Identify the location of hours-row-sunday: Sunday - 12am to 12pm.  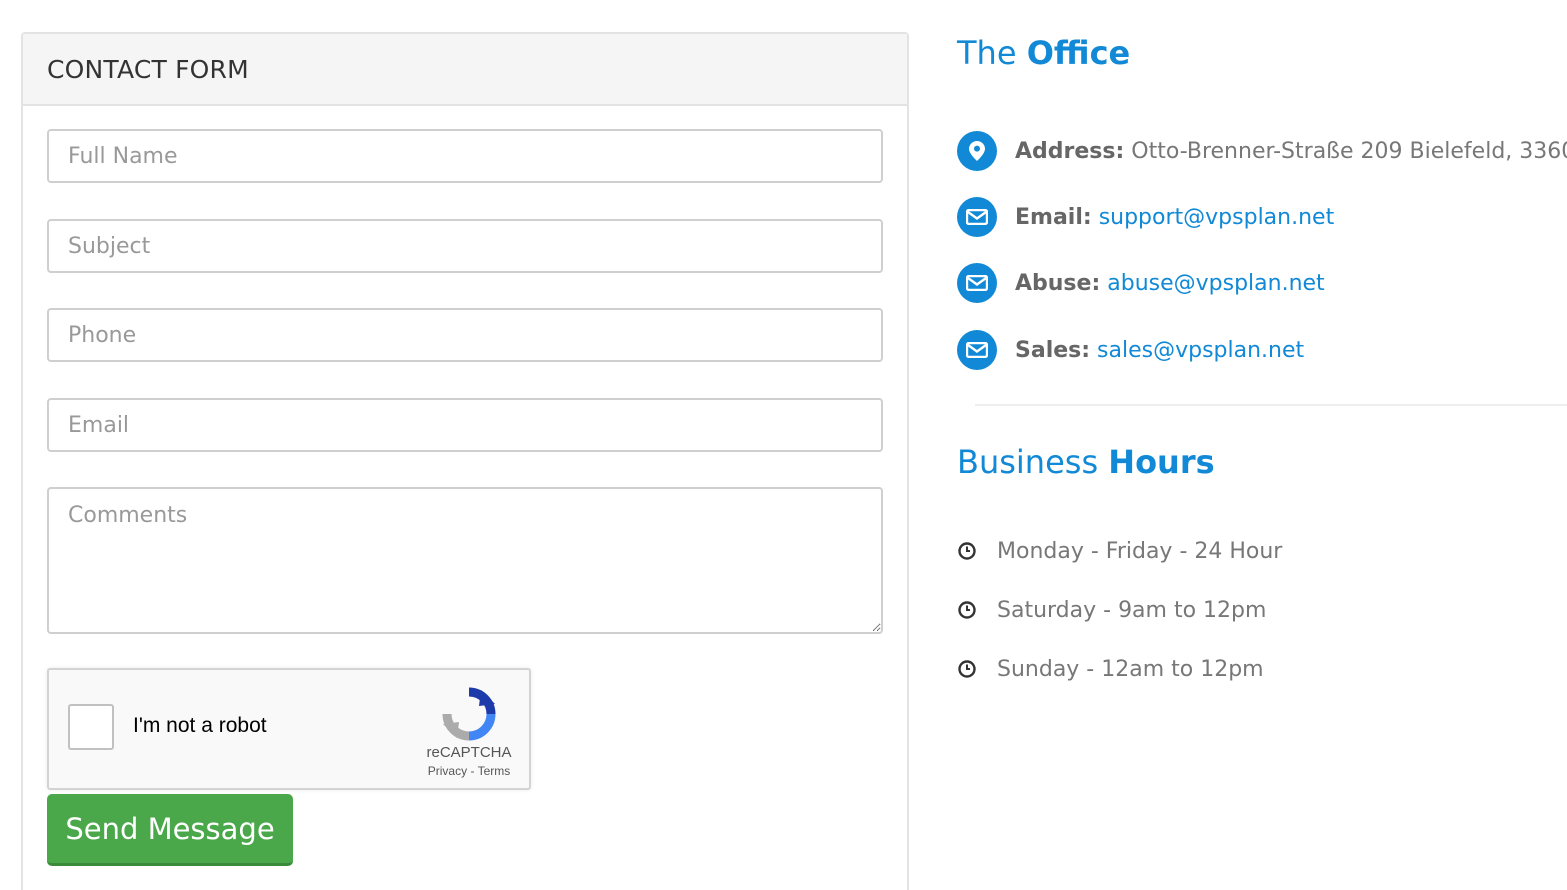
(1110, 669).